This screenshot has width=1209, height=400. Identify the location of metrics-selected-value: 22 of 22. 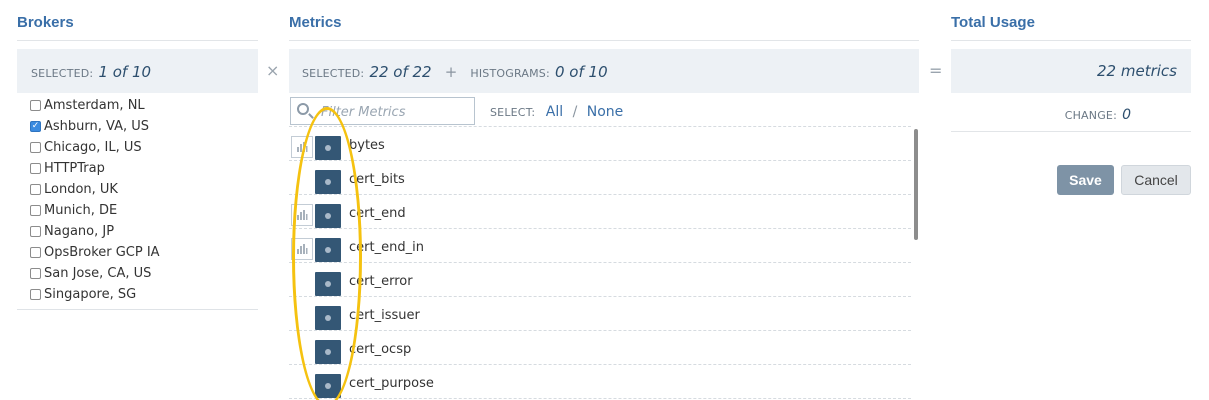
(400, 72).